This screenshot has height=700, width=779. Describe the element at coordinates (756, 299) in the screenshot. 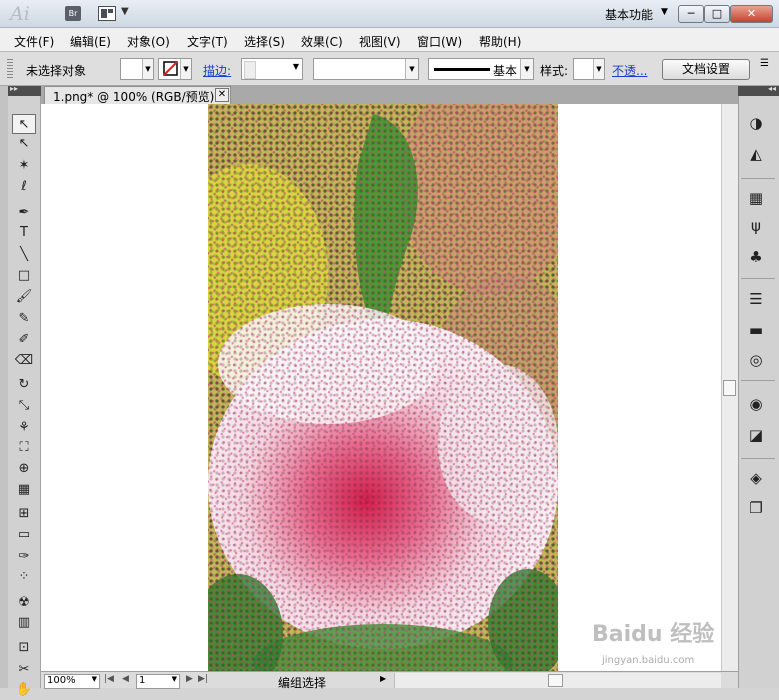

I see `stroke-panel-icon: ☰` at that location.